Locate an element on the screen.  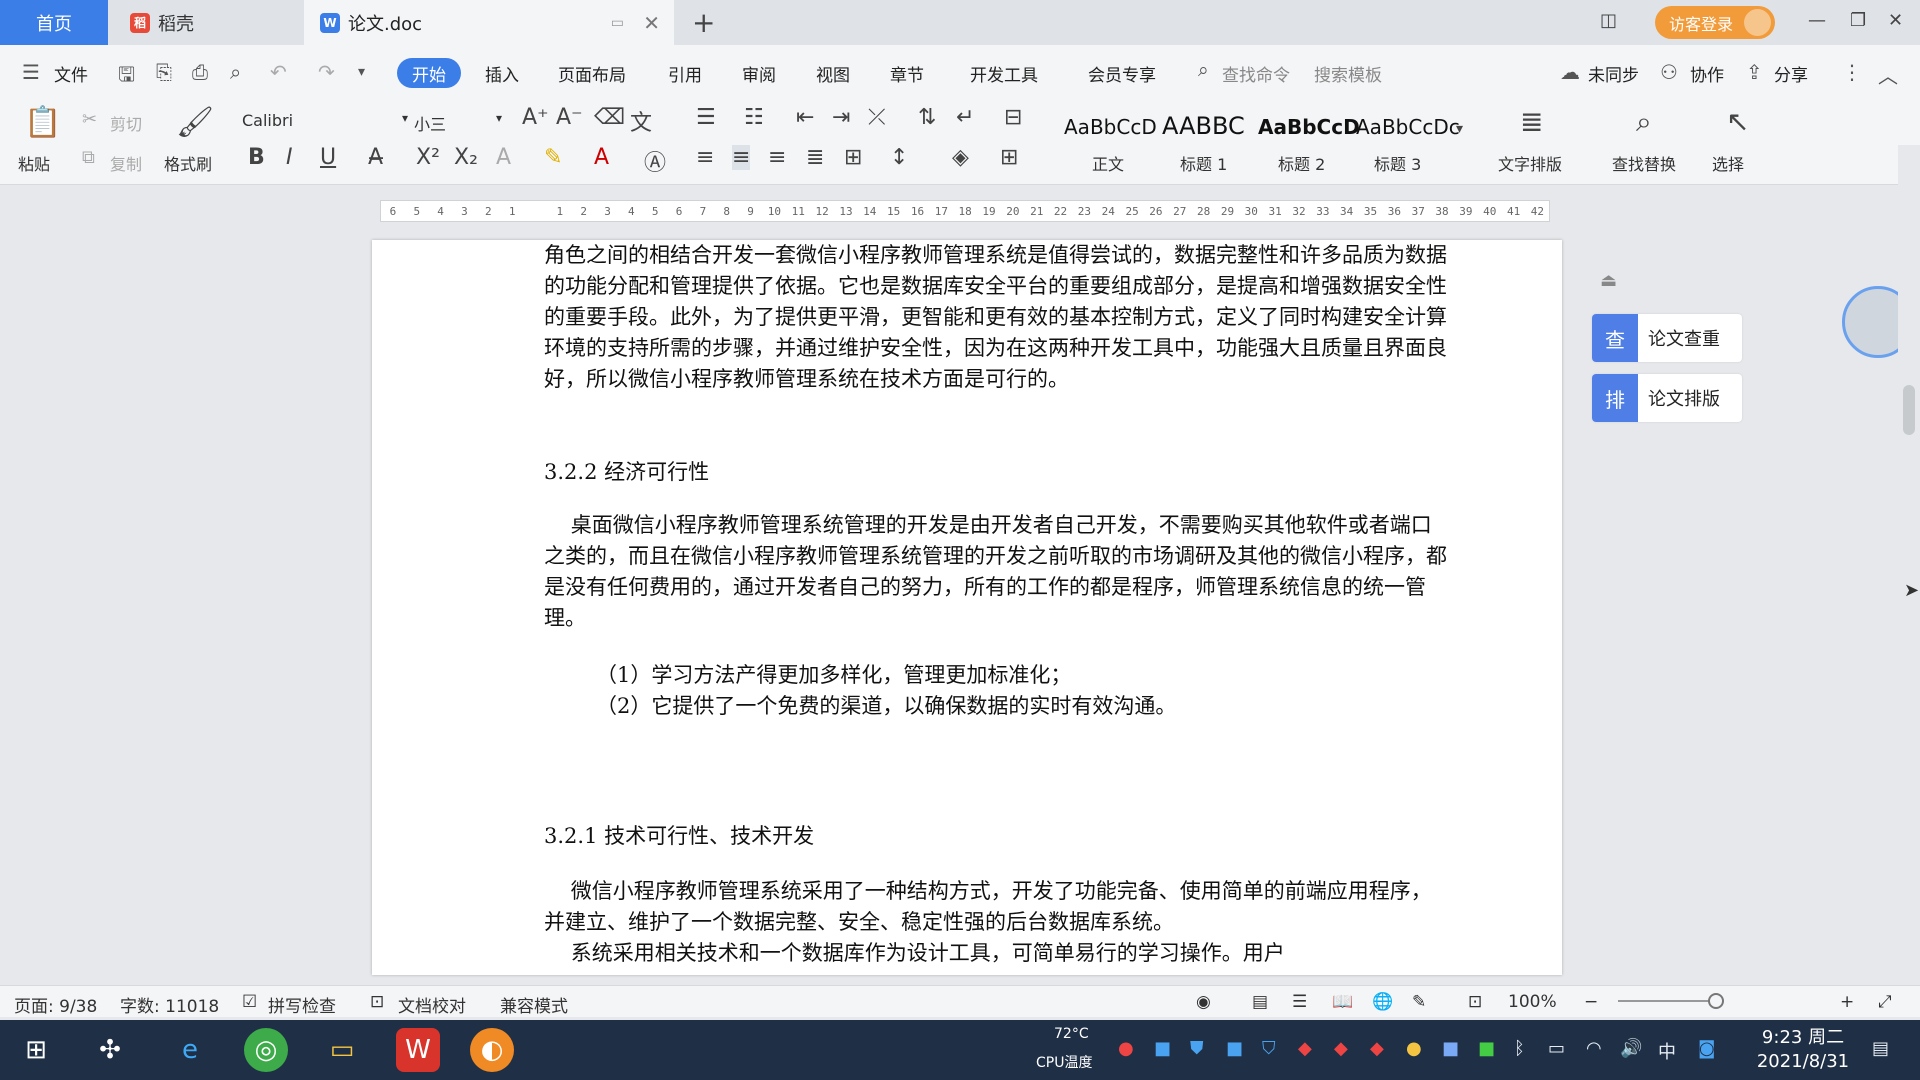
redo-icon: ↷ is located at coordinates (326, 72).